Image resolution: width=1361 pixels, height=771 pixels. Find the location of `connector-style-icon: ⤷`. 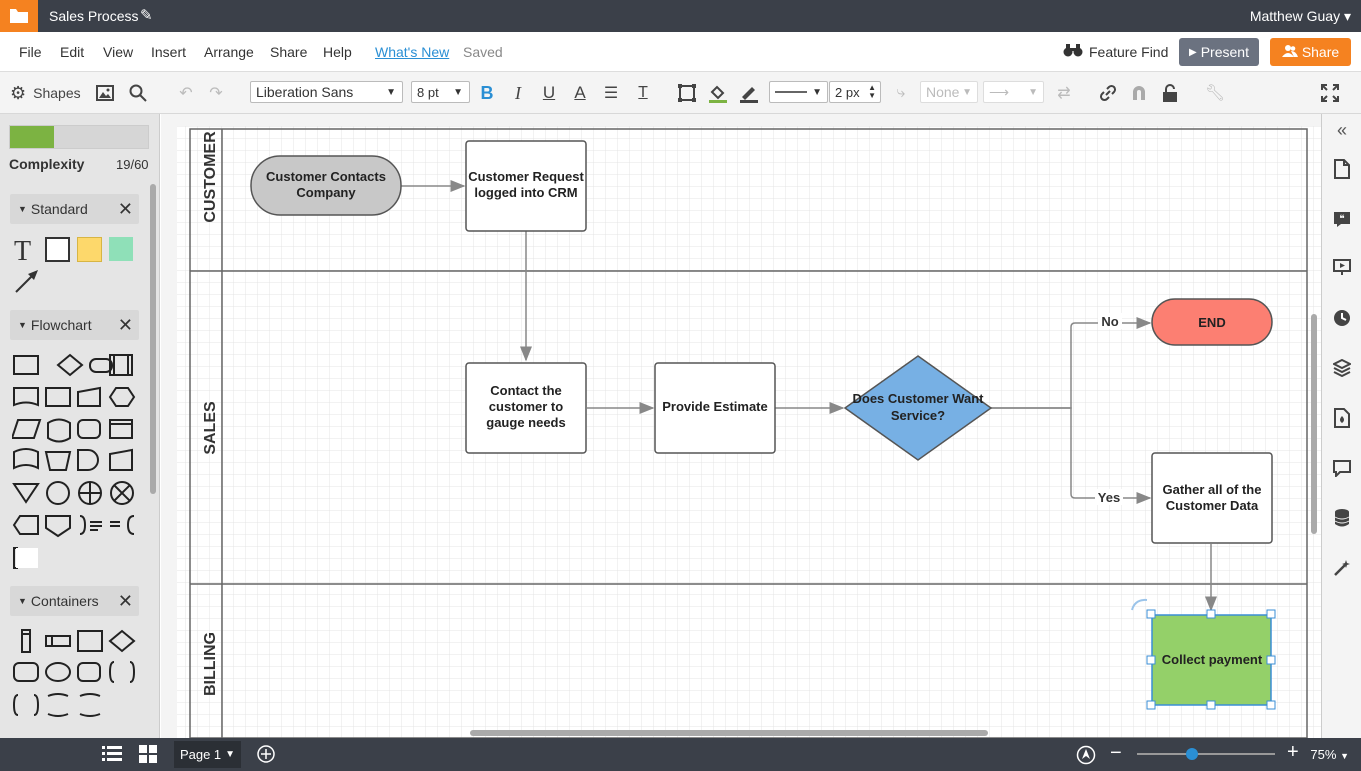

connector-style-icon: ⤷ is located at coordinates (901, 93).